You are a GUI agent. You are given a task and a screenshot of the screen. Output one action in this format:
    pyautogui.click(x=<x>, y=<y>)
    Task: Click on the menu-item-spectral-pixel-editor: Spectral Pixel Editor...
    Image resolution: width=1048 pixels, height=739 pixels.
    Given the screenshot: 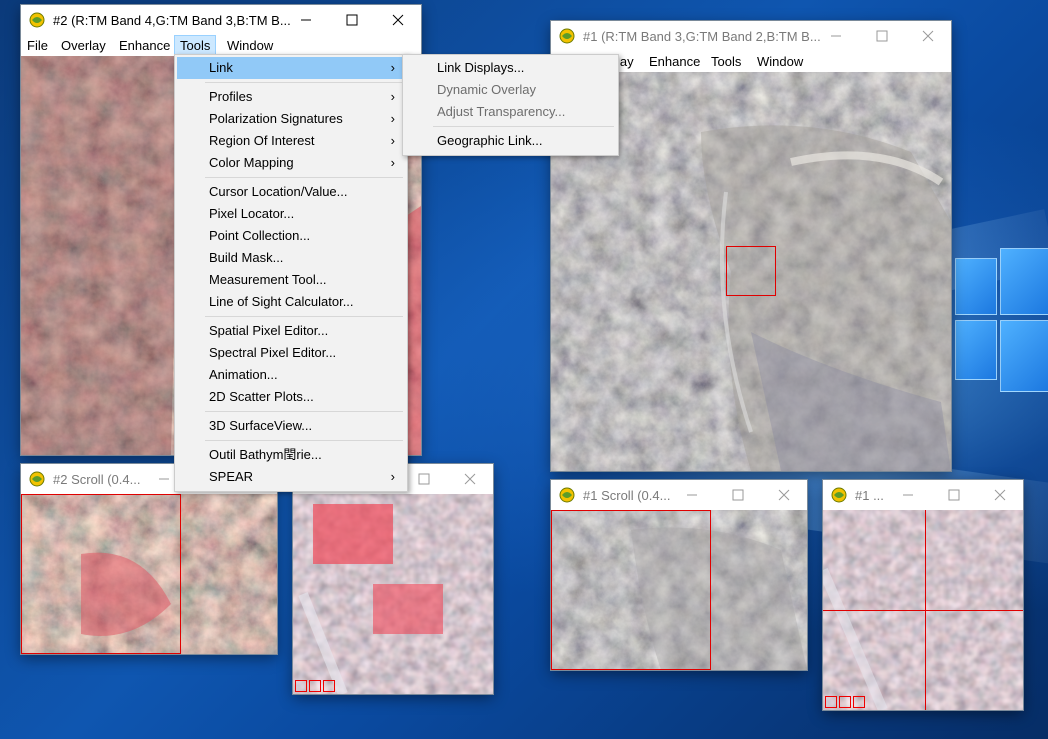 What is the action you would take?
    pyautogui.click(x=291, y=353)
    